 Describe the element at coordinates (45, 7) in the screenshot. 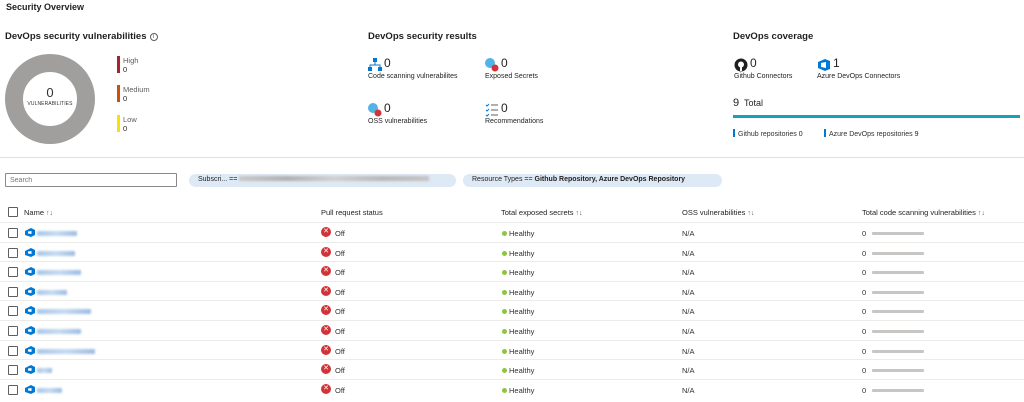

I see `page-title: Security Overview` at that location.